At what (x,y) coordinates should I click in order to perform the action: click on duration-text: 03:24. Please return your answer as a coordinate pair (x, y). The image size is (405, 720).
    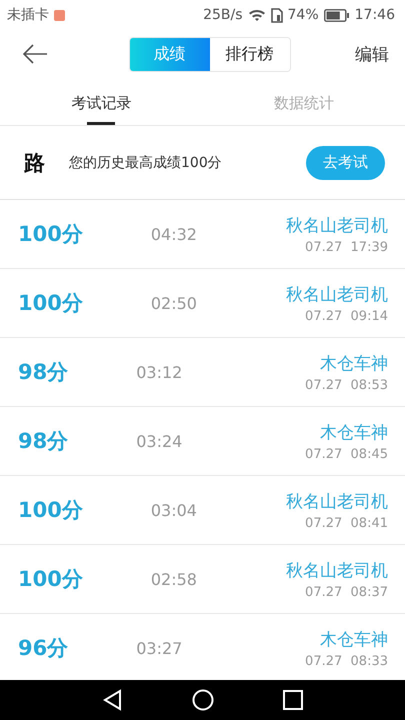
    Looking at the image, I should click on (159, 441).